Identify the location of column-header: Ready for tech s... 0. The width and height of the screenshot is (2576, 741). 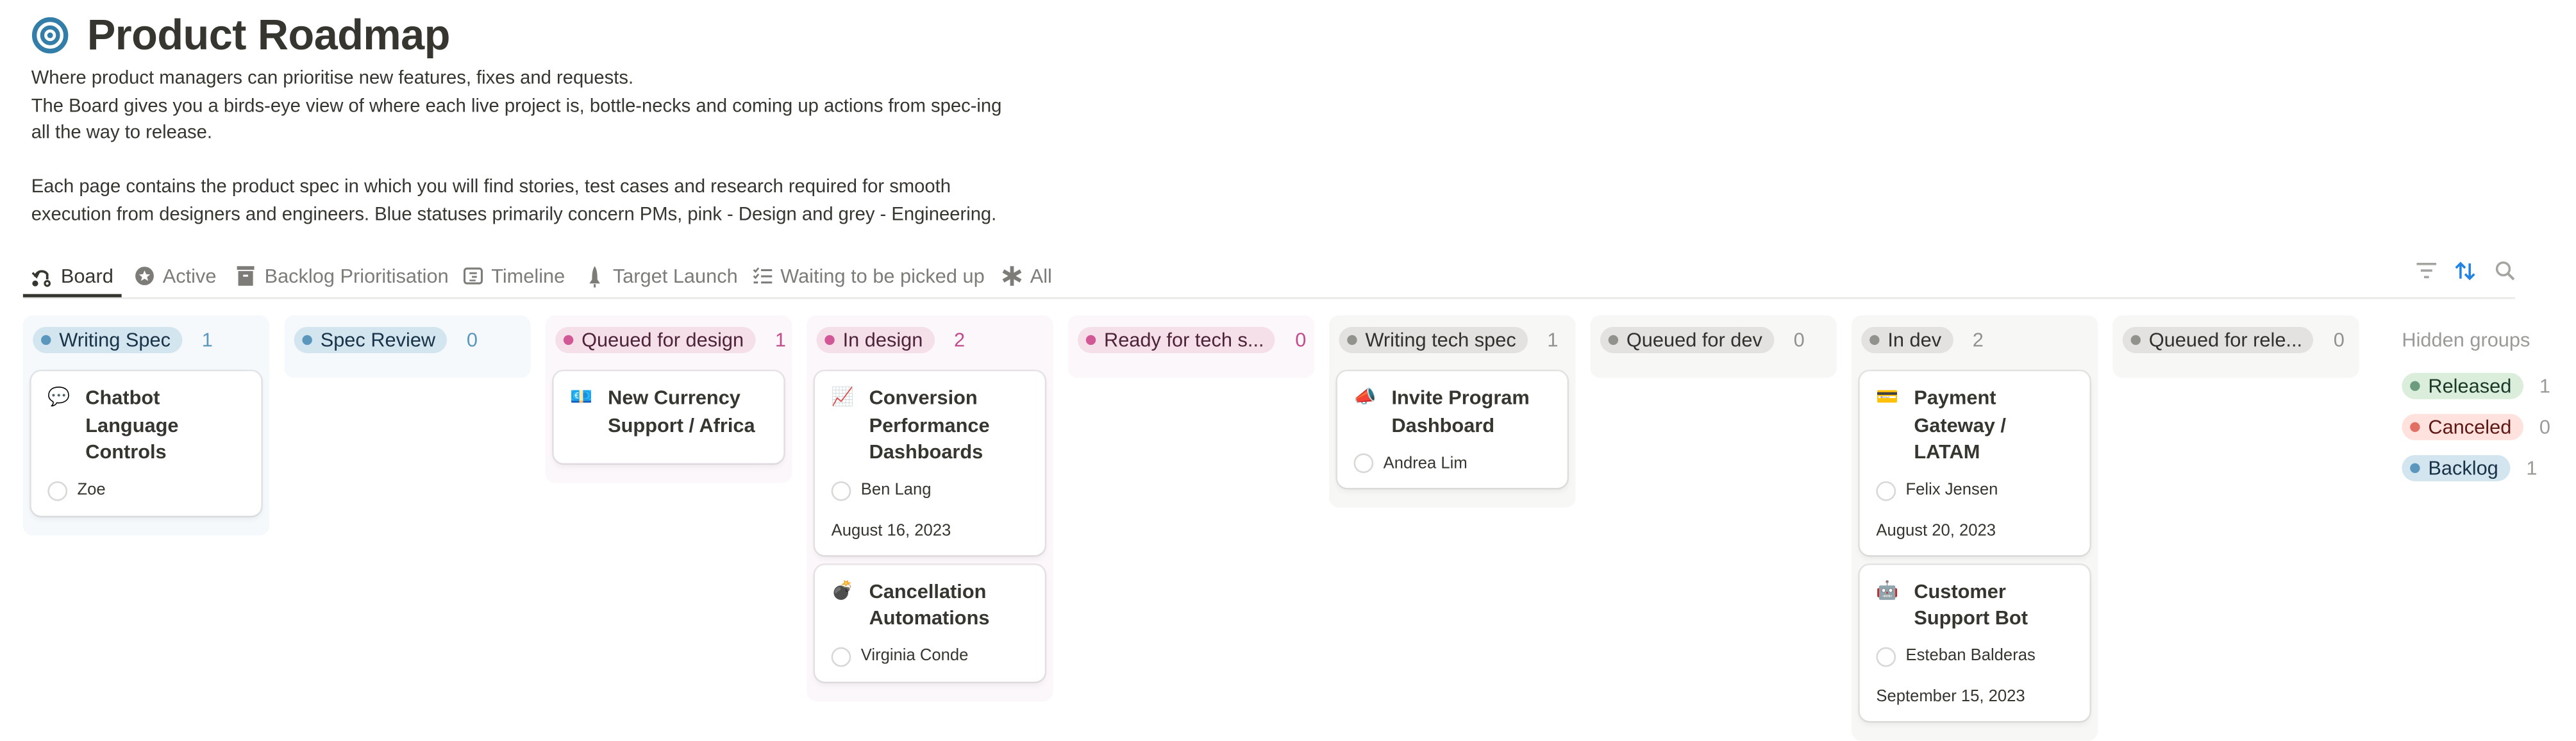
(1191, 340).